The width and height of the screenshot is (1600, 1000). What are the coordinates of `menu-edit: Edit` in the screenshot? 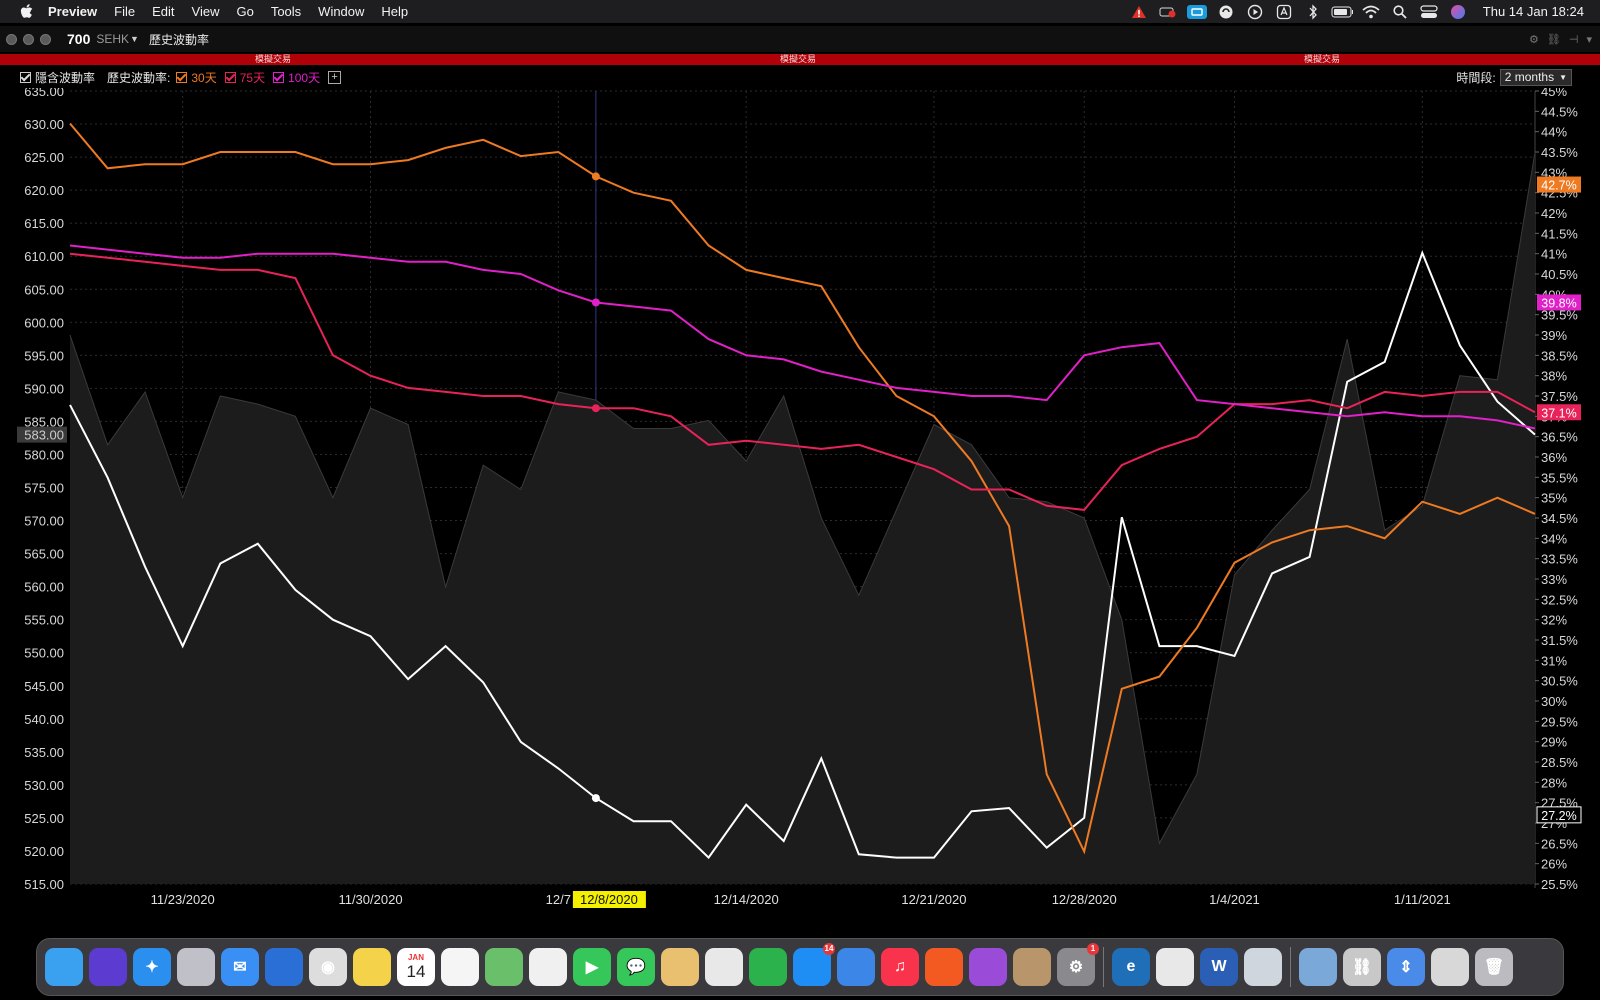 It's located at (163, 11).